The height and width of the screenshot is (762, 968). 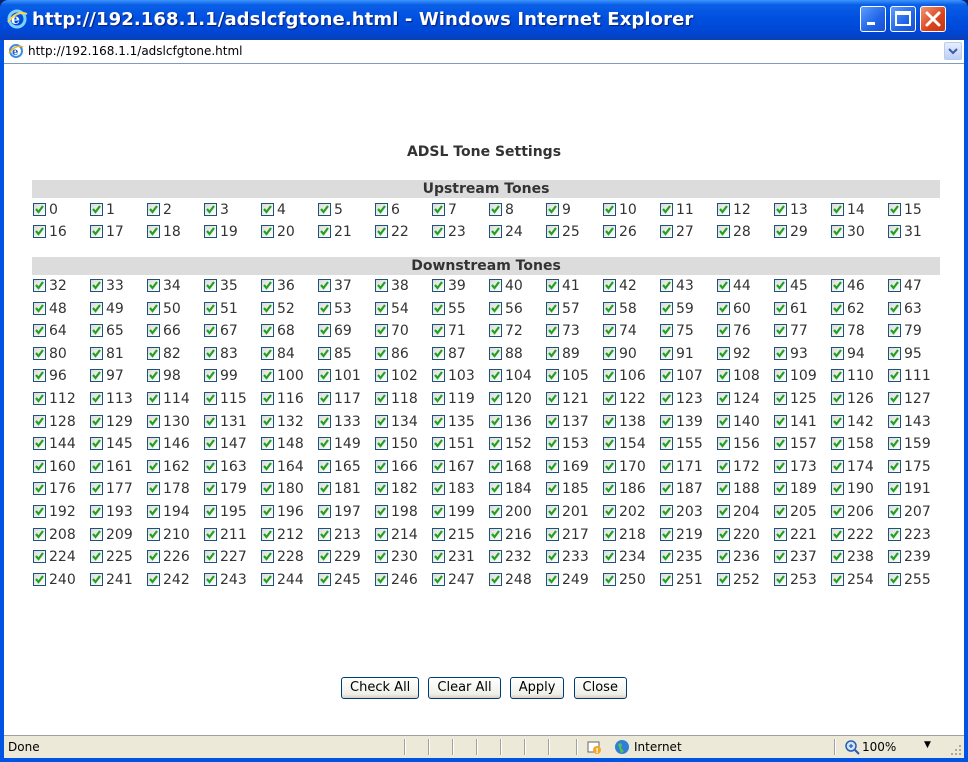 What do you see at coordinates (558, 212) in the screenshot?
I see `tone-checkbox-9: 9` at bounding box center [558, 212].